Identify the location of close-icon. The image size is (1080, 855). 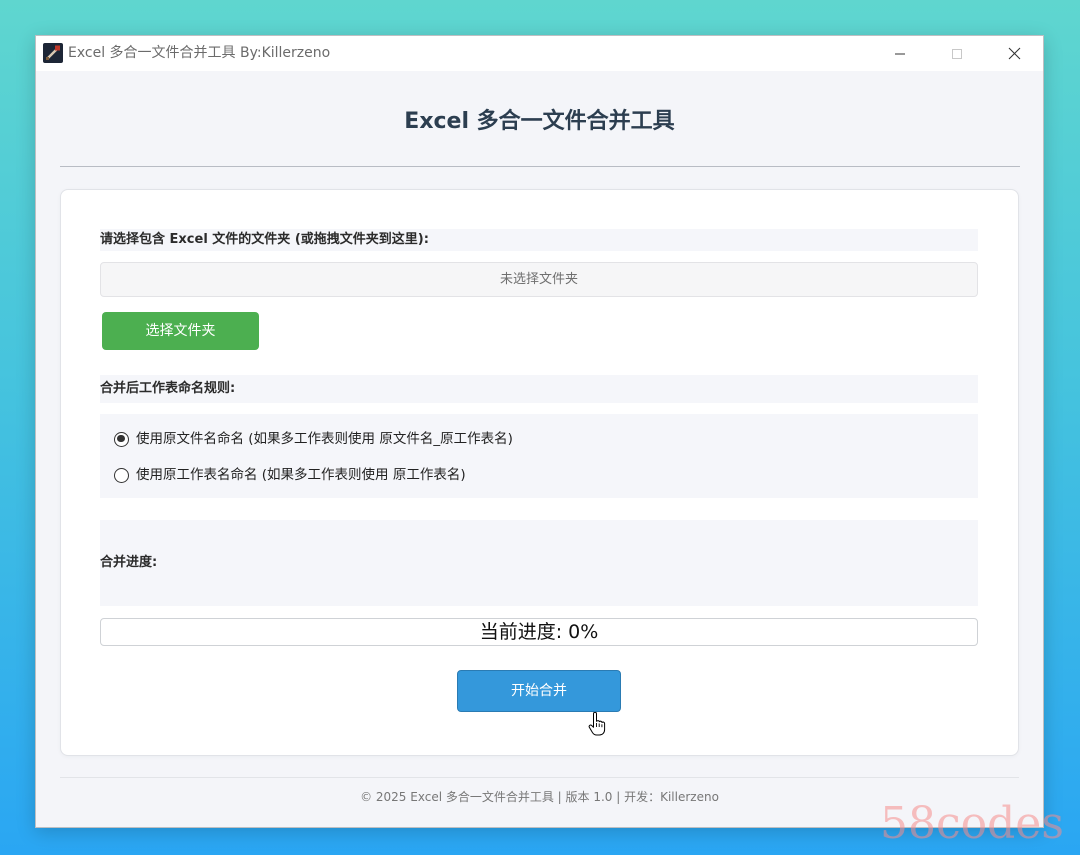
(1014, 53).